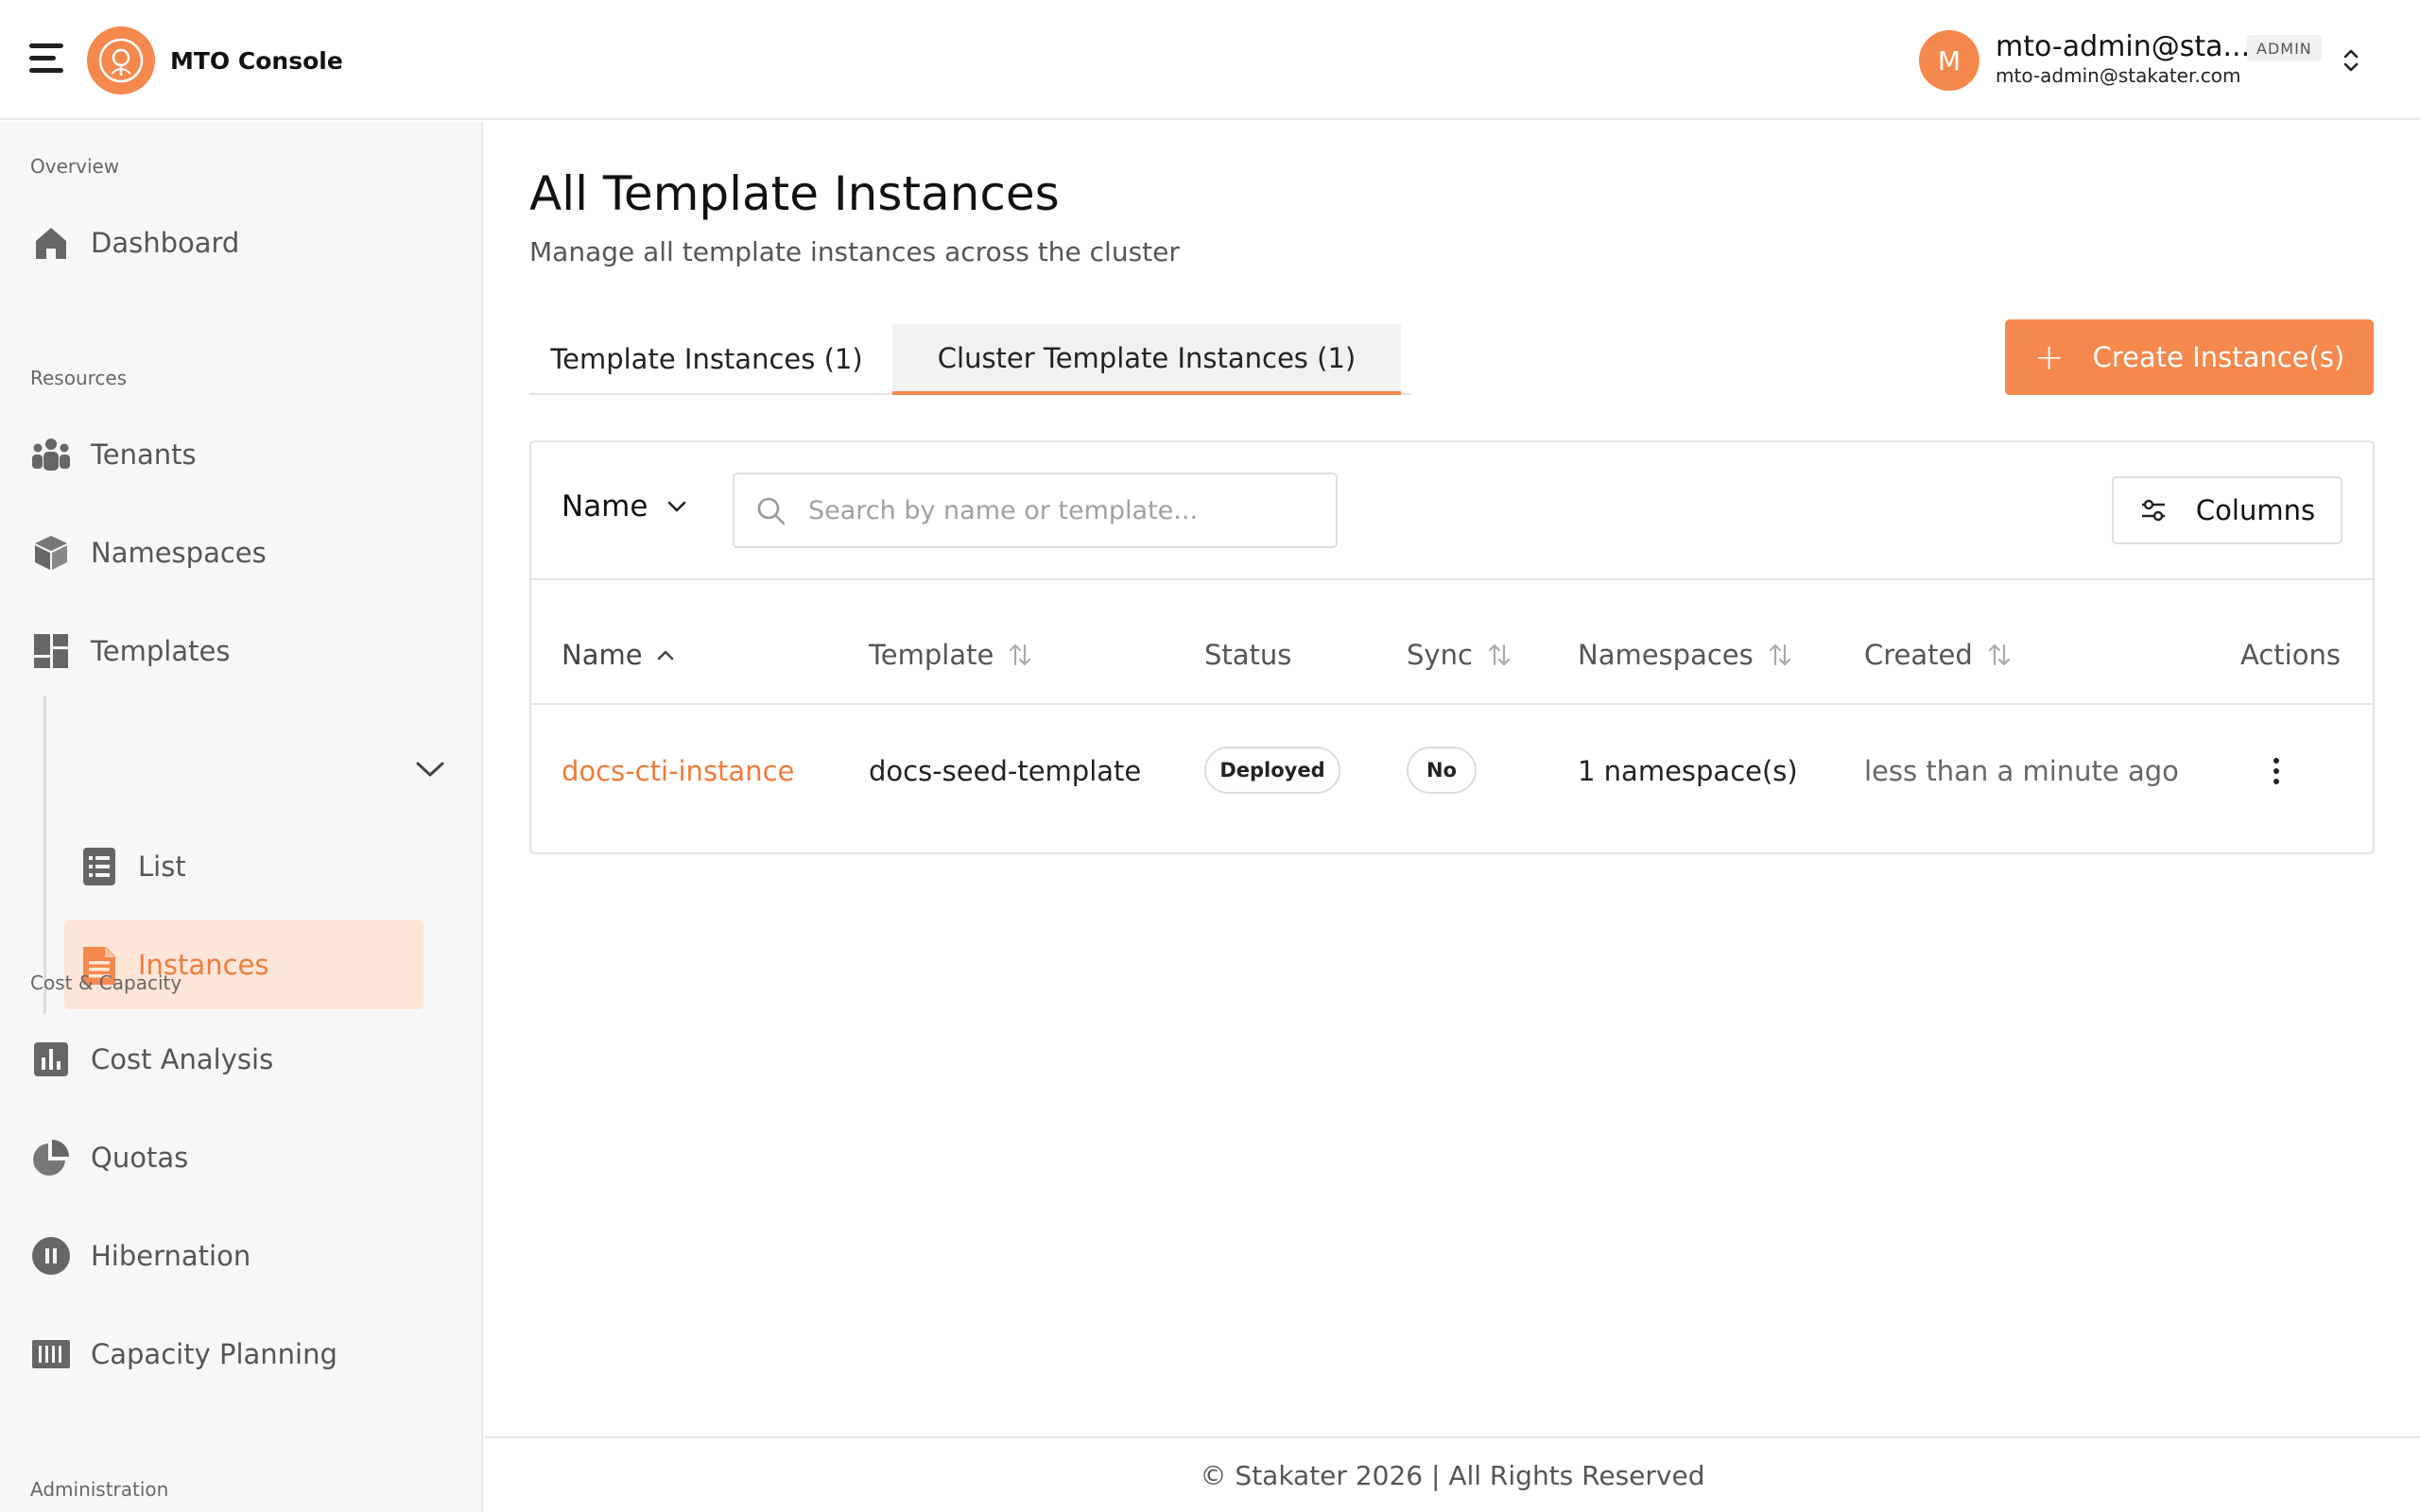  I want to click on avatar: M, so click(1949, 60).